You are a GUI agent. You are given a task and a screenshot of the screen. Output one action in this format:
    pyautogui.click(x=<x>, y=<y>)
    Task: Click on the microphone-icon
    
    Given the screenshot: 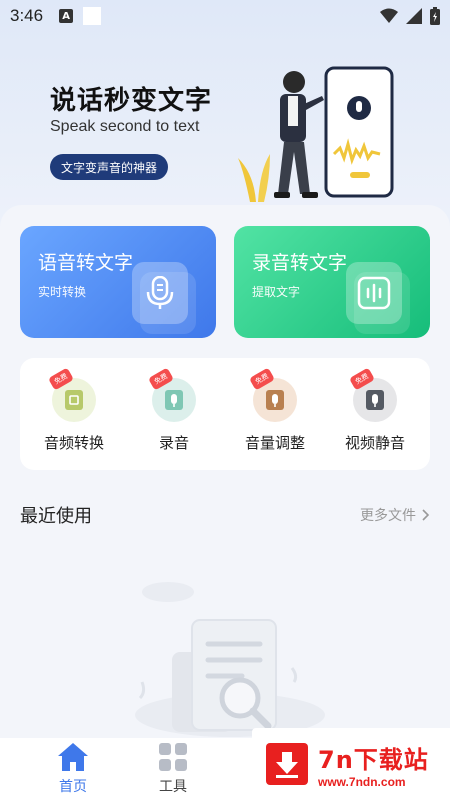 What is the action you would take?
    pyautogui.click(x=160, y=293)
    